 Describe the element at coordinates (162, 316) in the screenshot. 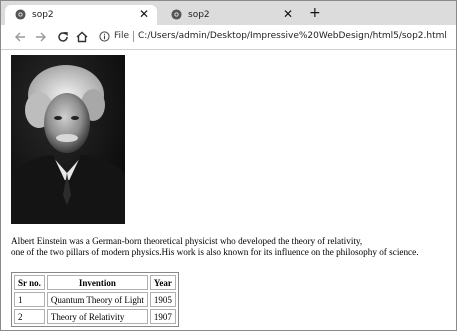

I see `table-cell: 1907` at that location.